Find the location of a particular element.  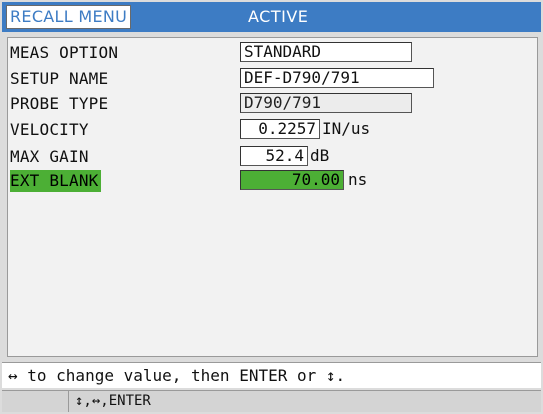

velocity-field: 0.2257 is located at coordinates (280, 129).